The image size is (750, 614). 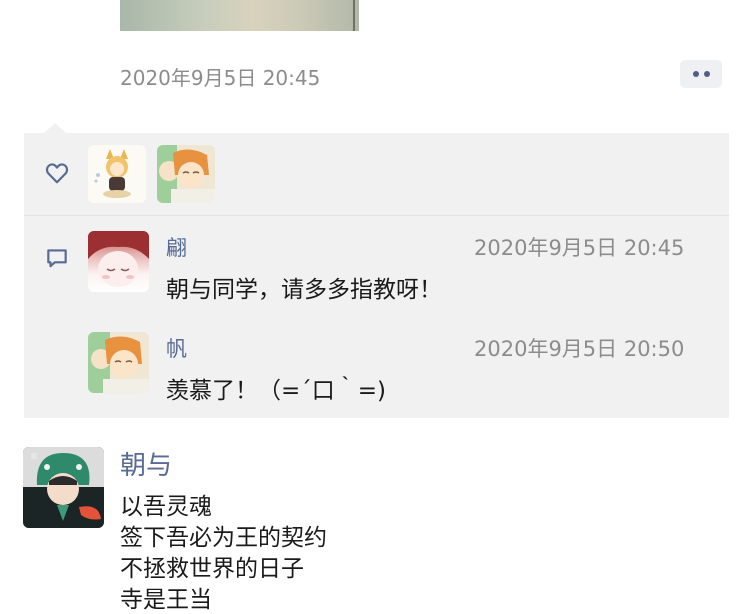 What do you see at coordinates (276, 388) in the screenshot?
I see `comment-text: 羡慕了！（=´口｀=)` at bounding box center [276, 388].